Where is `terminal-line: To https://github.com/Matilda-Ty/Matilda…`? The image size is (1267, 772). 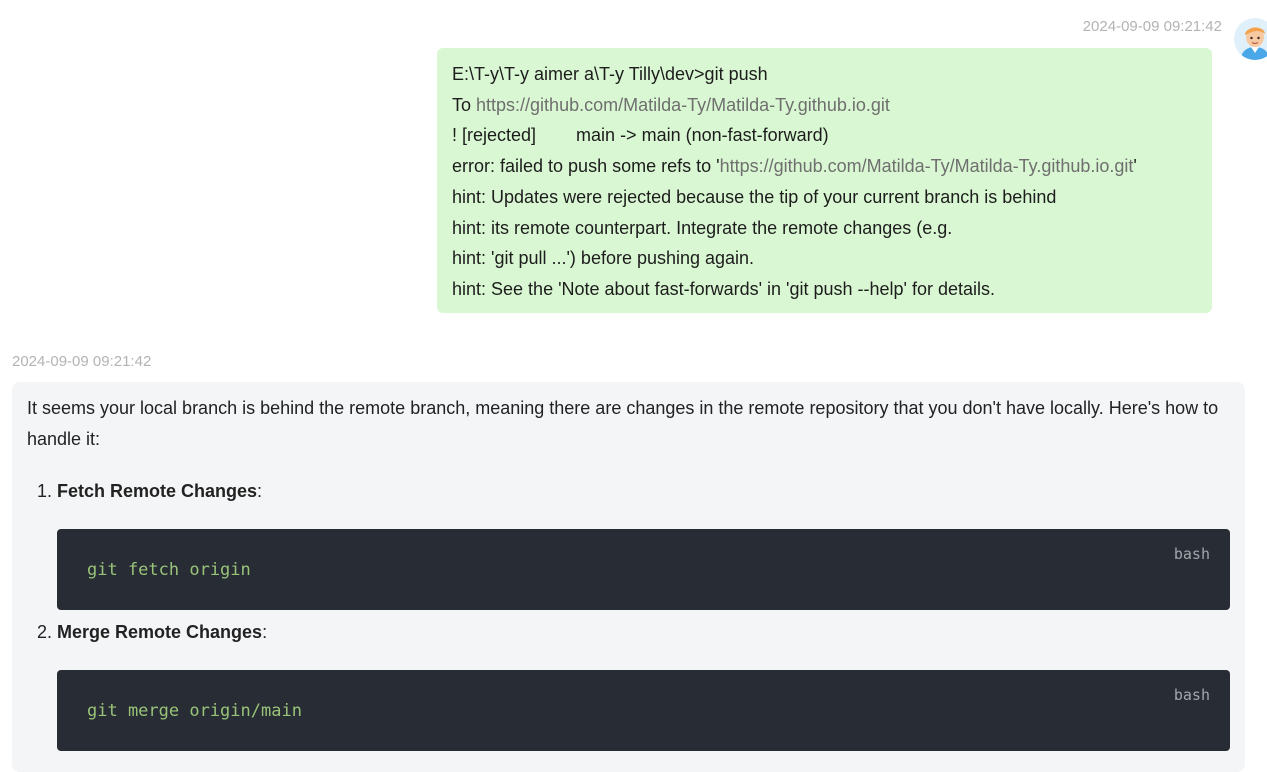 terminal-line: To https://github.com/Matilda-Ty/Matilda… is located at coordinates (824, 105).